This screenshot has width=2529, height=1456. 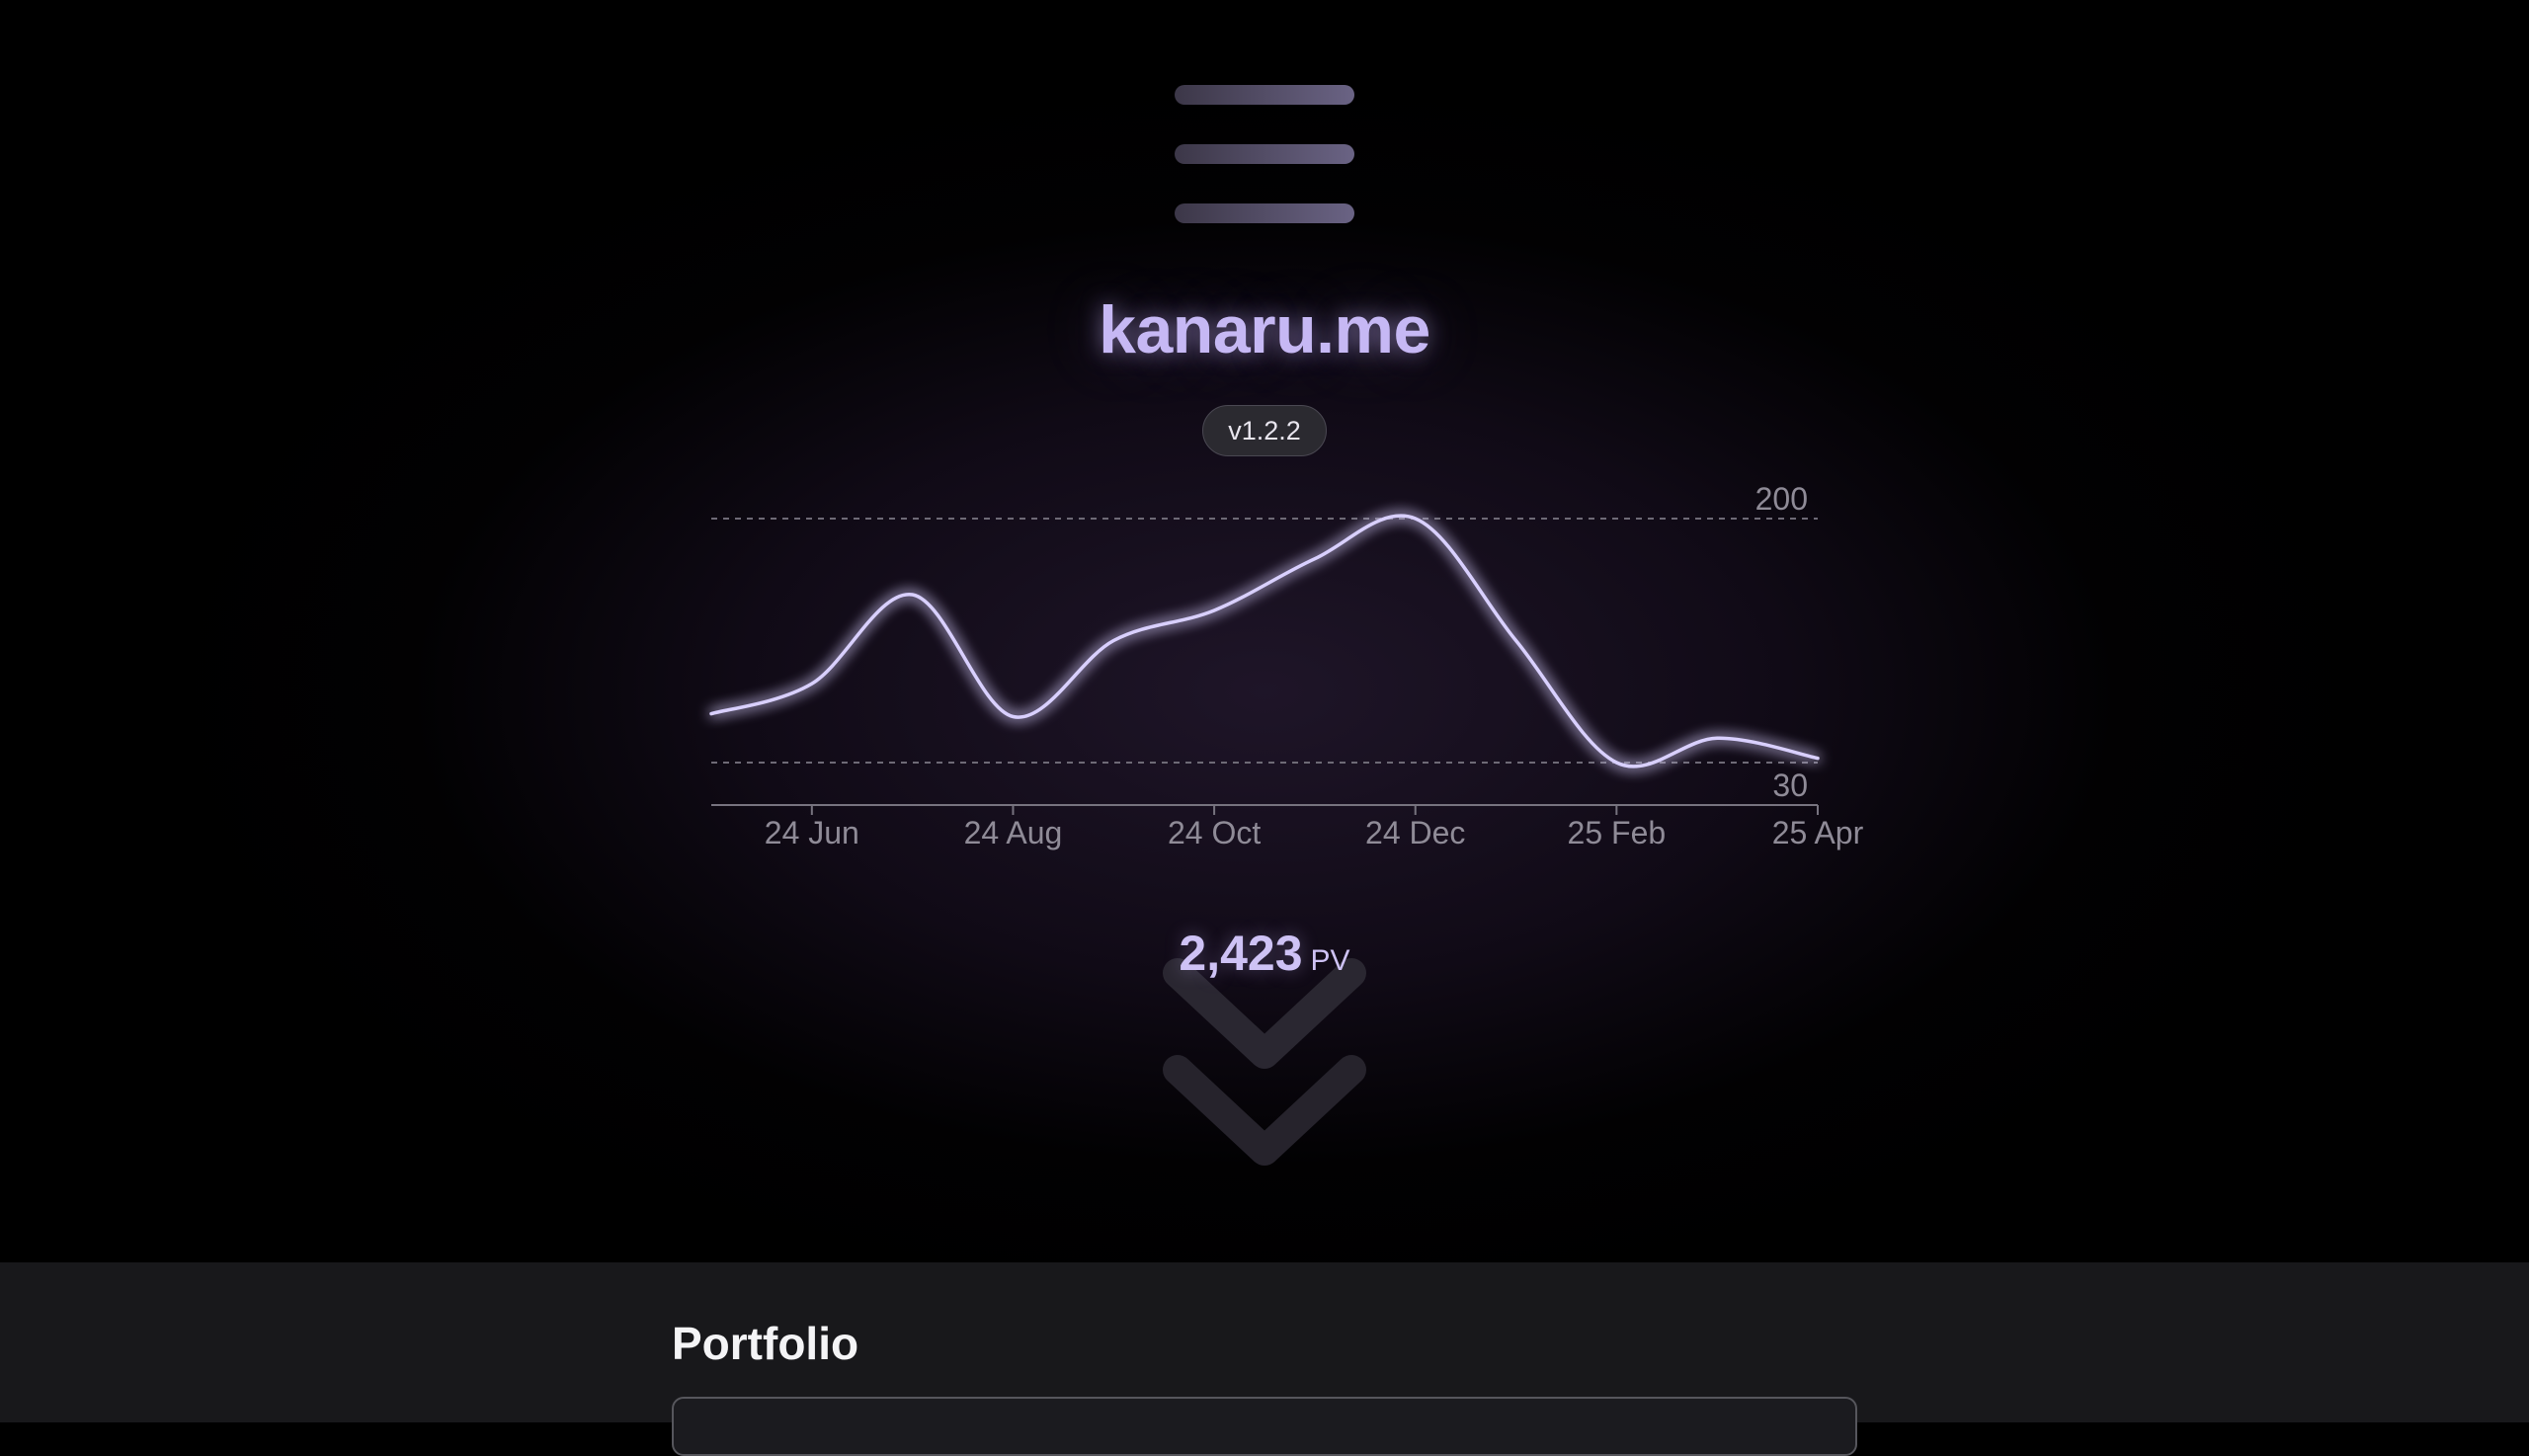 What do you see at coordinates (1264, 641) in the screenshot?
I see `pageview-series-line` at bounding box center [1264, 641].